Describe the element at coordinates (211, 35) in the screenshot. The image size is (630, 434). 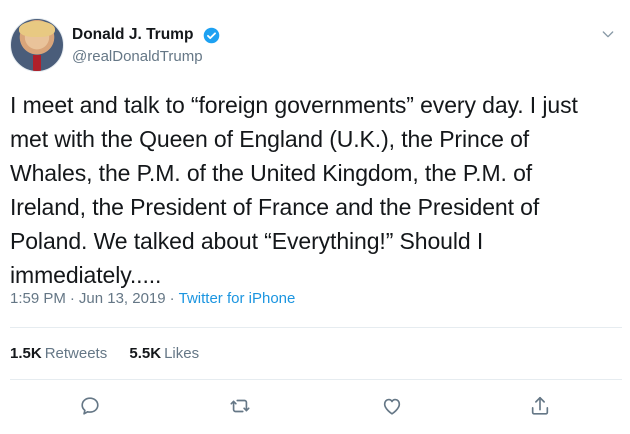
I see `verified-badge-icon` at that location.